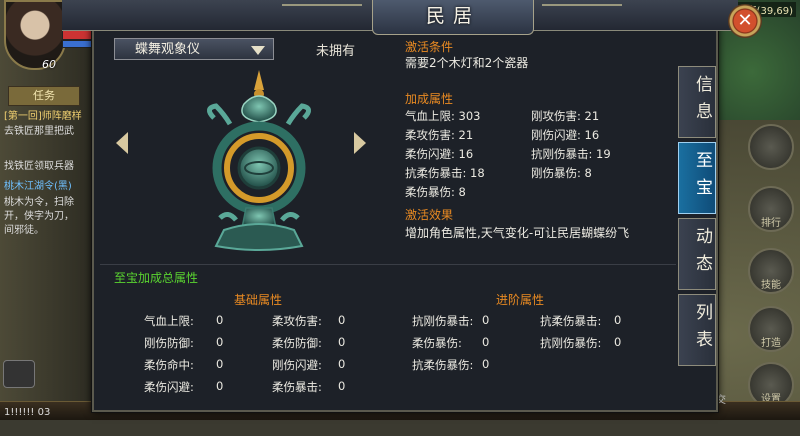  What do you see at coordinates (520, 300) in the screenshot?
I see `advanced-attributes-title: 进阶属性` at bounding box center [520, 300].